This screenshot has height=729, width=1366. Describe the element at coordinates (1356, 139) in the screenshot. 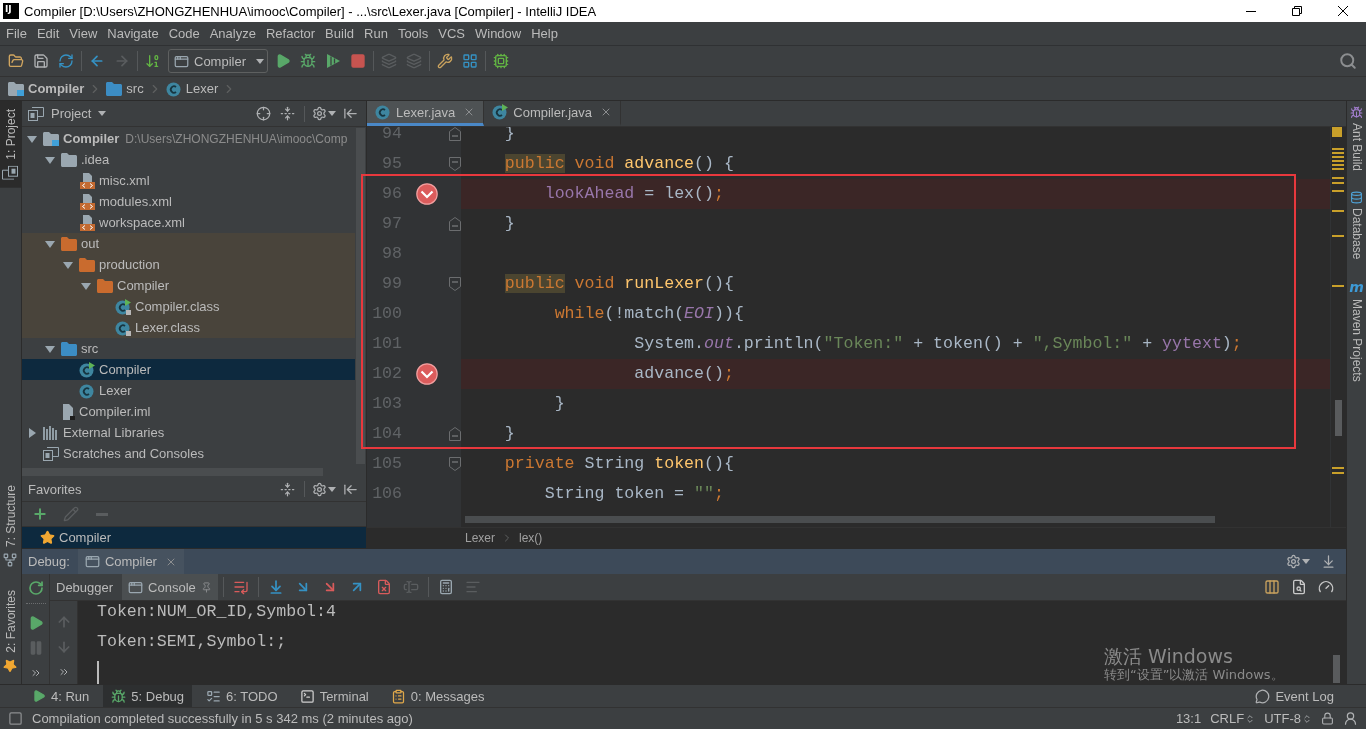

I see `tool-window-tab: Ant Build` at that location.